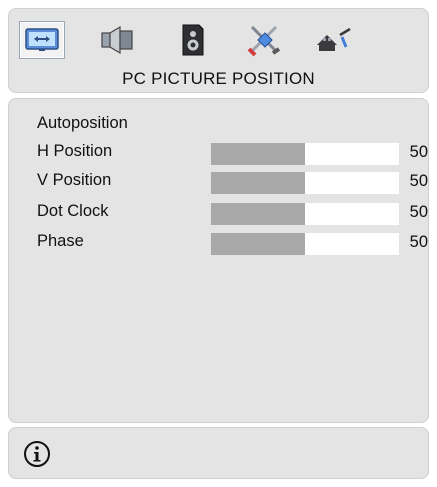 Image resolution: width=437 pixels, height=487 pixels. I want to click on tab-speaker, so click(192, 40).